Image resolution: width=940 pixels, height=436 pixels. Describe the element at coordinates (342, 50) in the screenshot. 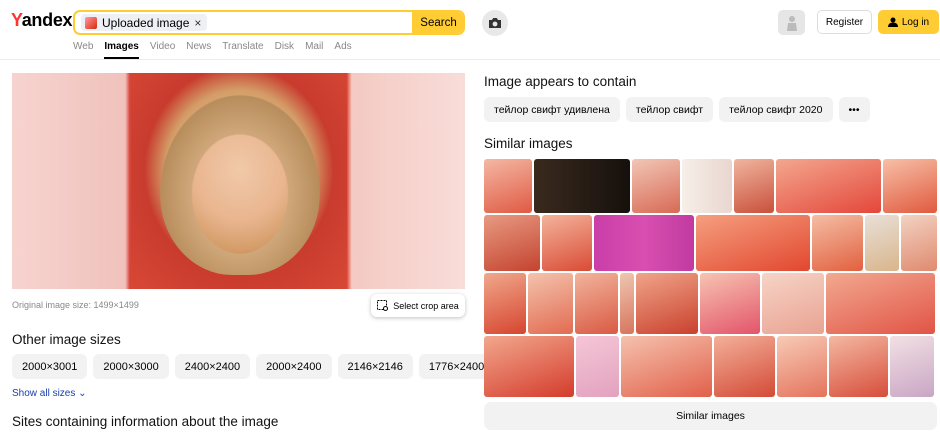

I see `tab-ads: Ads` at that location.